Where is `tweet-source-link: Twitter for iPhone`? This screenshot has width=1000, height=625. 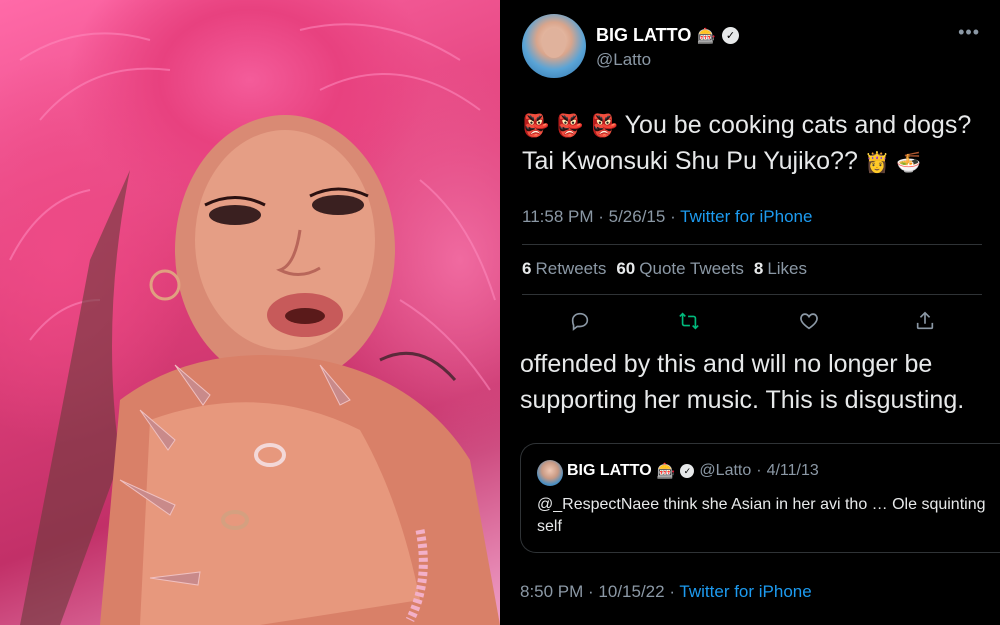
tweet-source-link: Twitter for iPhone is located at coordinates (746, 216).